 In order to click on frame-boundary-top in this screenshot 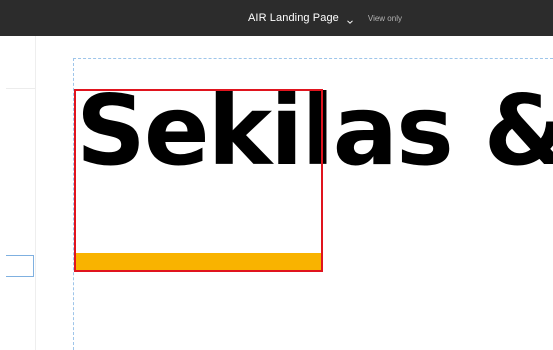, I will do `click(313, 58)`.